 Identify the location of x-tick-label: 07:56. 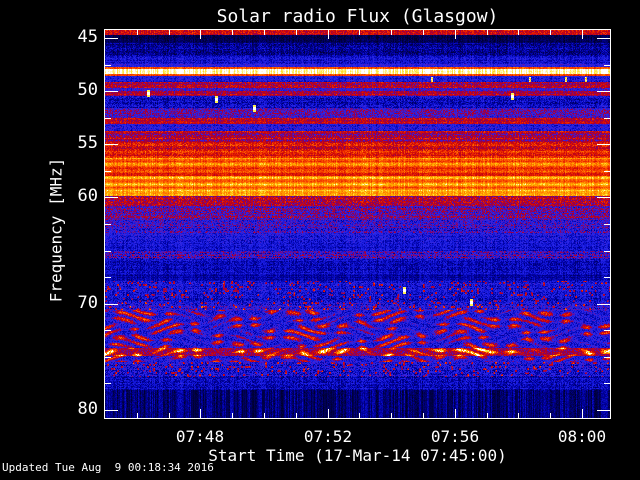
(455, 436).